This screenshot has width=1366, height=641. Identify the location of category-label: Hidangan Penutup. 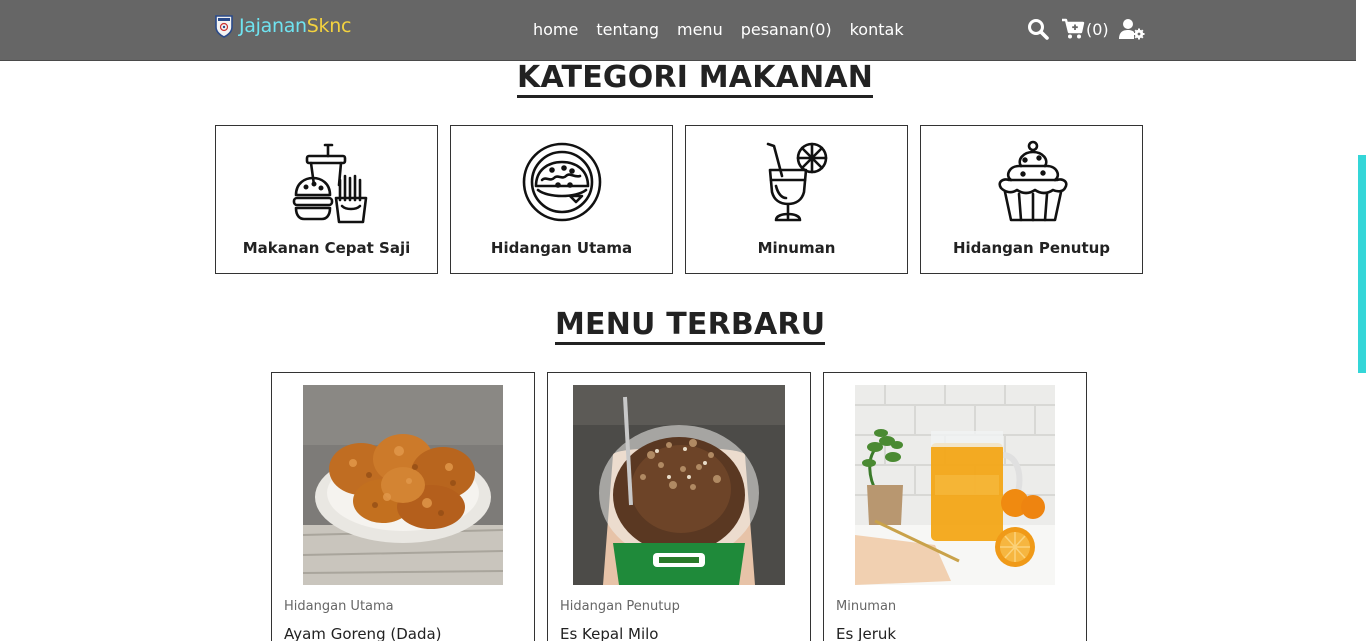
(1031, 248).